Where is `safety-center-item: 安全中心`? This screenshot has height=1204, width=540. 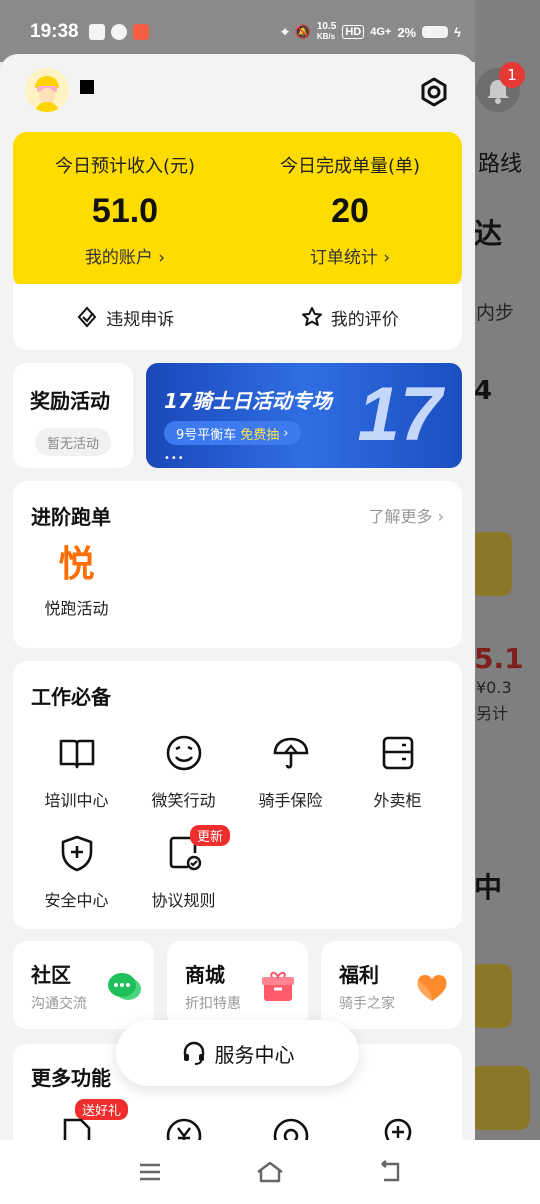 safety-center-item: 安全中心 is located at coordinates (76, 872).